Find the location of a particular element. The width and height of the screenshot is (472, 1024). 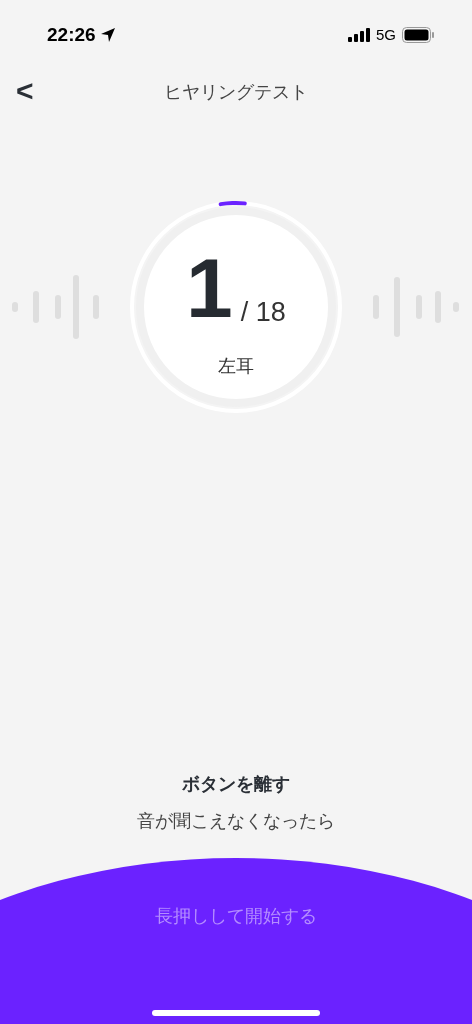

network-label: 5G is located at coordinates (386, 34).